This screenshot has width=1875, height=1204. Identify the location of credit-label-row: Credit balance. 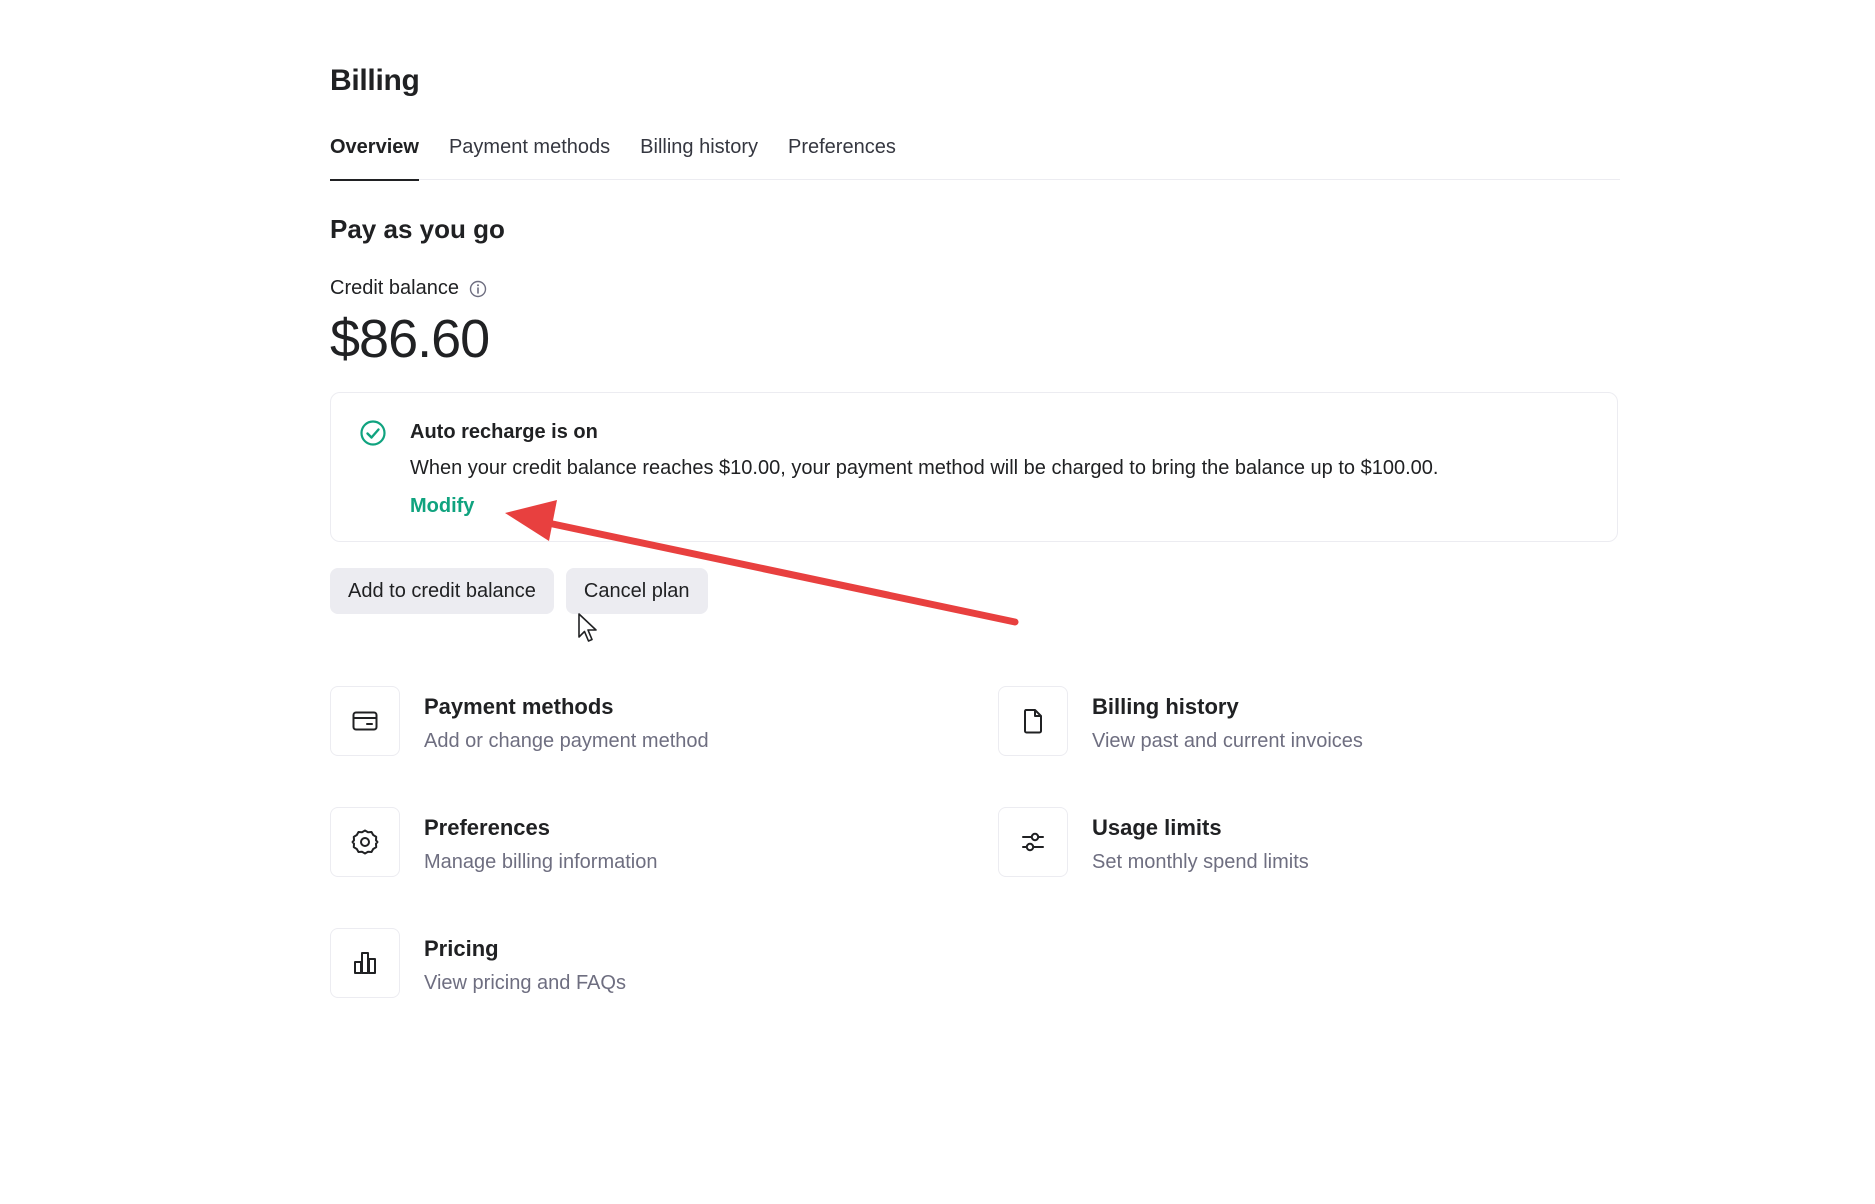
(408, 288).